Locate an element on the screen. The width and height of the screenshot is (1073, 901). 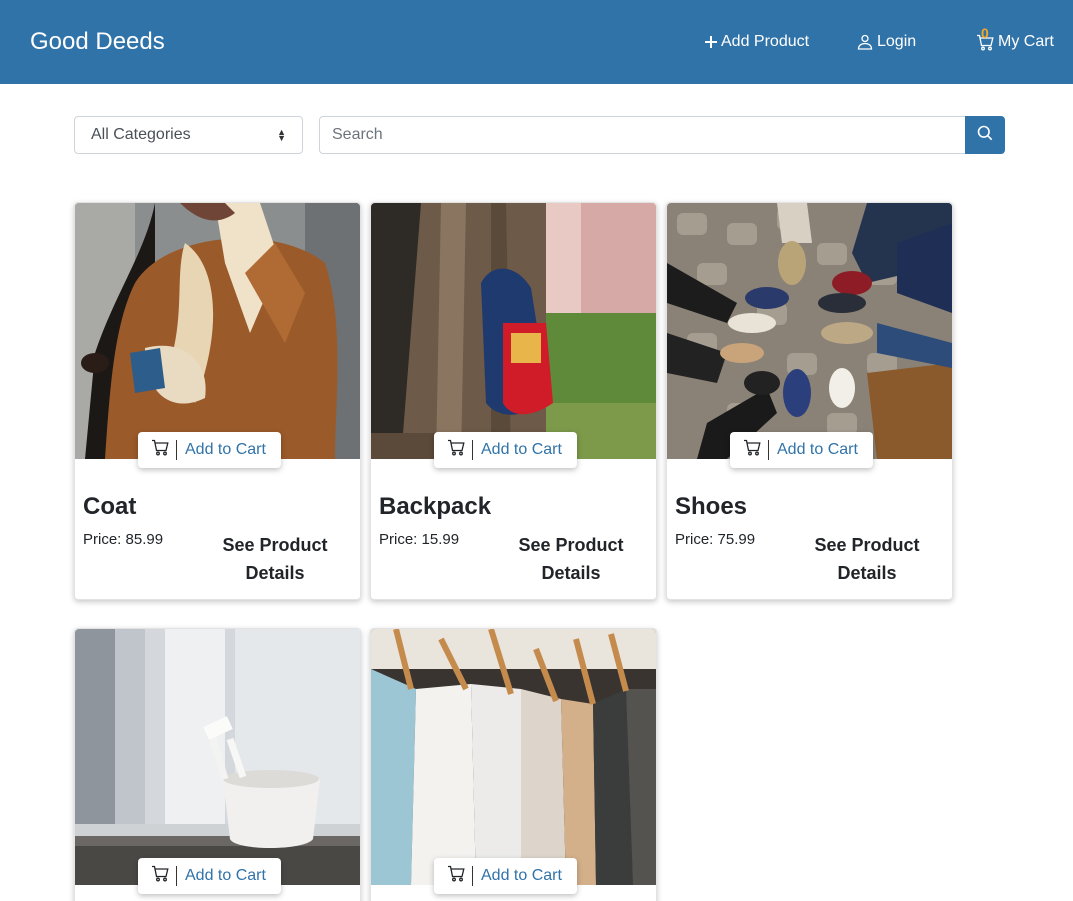
search-icon is located at coordinates (985, 135).